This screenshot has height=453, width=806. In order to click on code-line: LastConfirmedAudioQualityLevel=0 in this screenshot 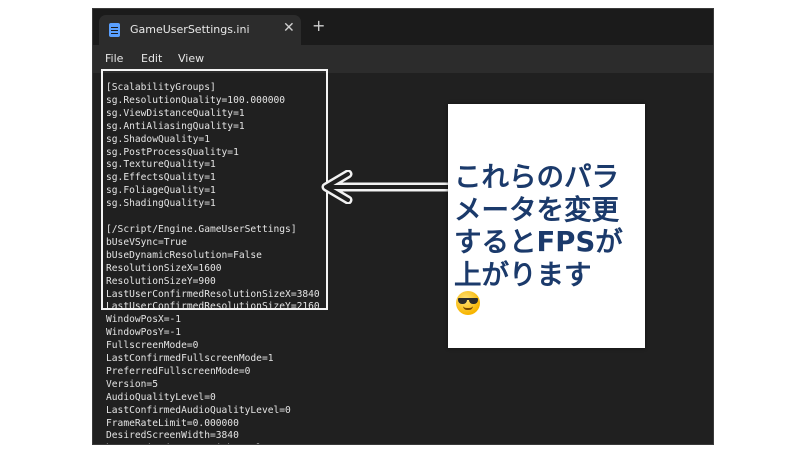, I will do `click(198, 410)`.